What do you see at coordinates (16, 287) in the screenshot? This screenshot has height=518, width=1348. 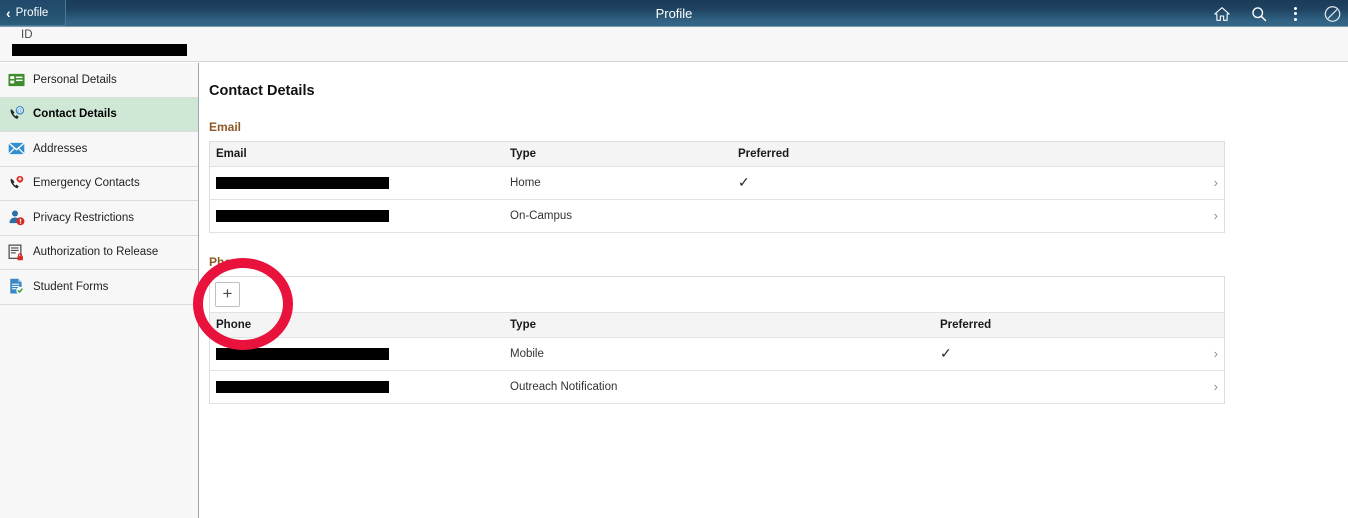 I see `document-check-icon` at bounding box center [16, 287].